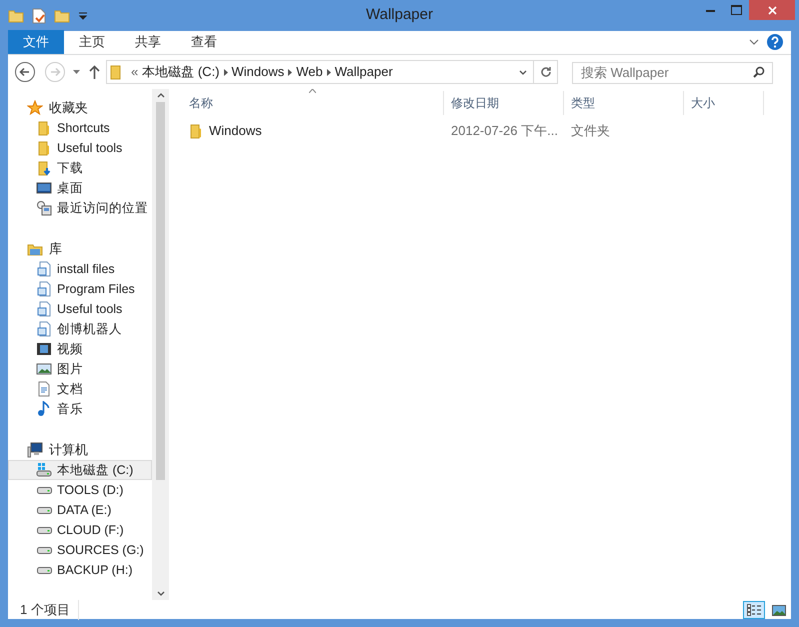  I want to click on help-icon, so click(775, 42).